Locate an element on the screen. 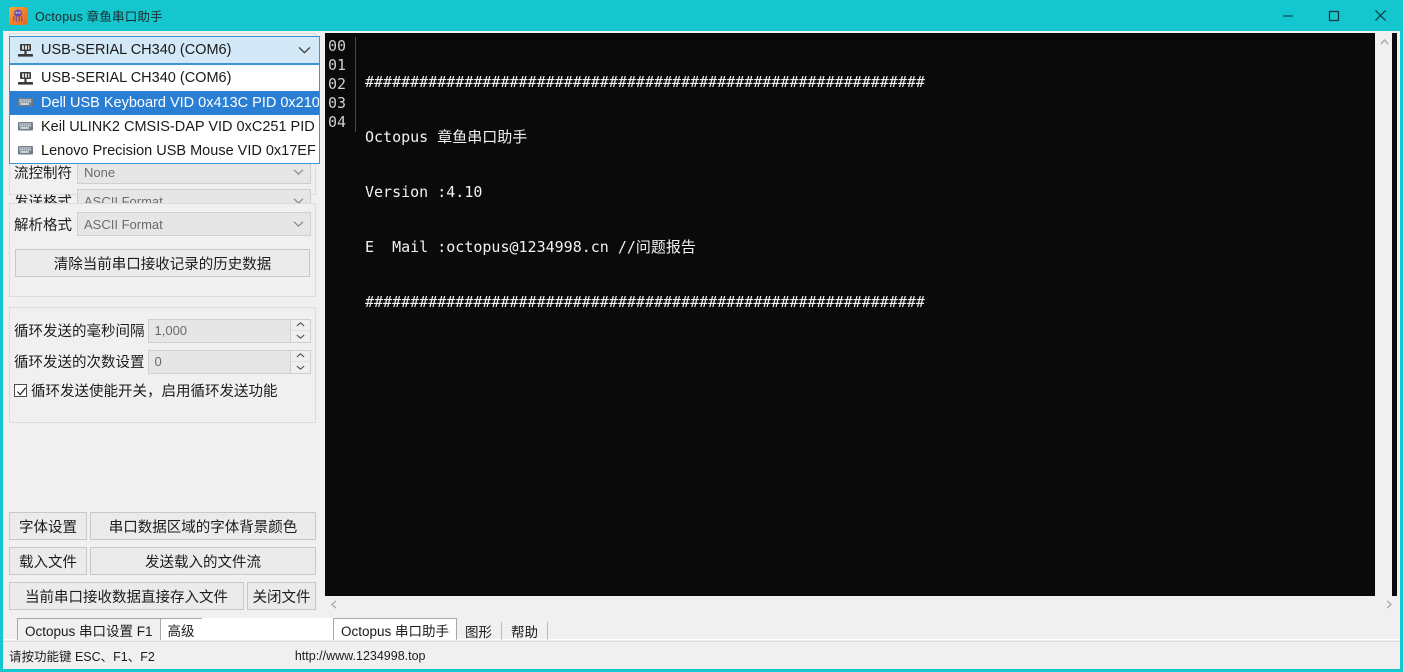  loop-count-stepper is located at coordinates (301, 361).